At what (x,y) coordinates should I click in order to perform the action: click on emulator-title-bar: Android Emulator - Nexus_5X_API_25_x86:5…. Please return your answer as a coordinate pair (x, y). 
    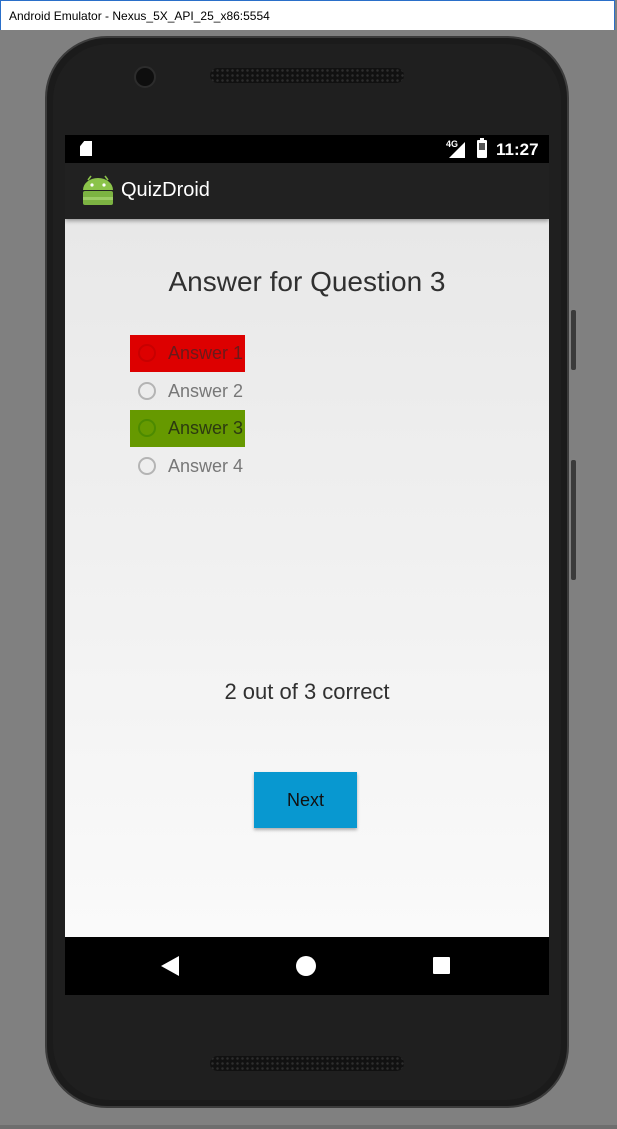
    Looking at the image, I should click on (307, 15).